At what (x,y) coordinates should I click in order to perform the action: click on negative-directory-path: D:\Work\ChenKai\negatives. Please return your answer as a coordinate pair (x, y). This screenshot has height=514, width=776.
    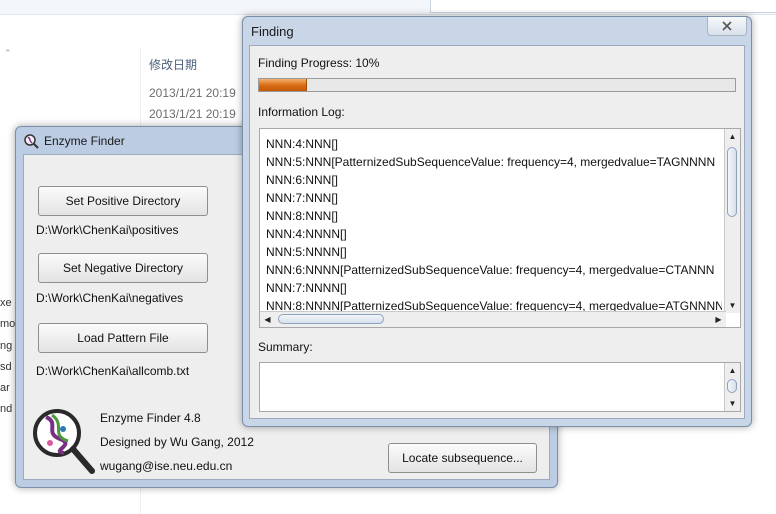
    Looking at the image, I should click on (110, 298).